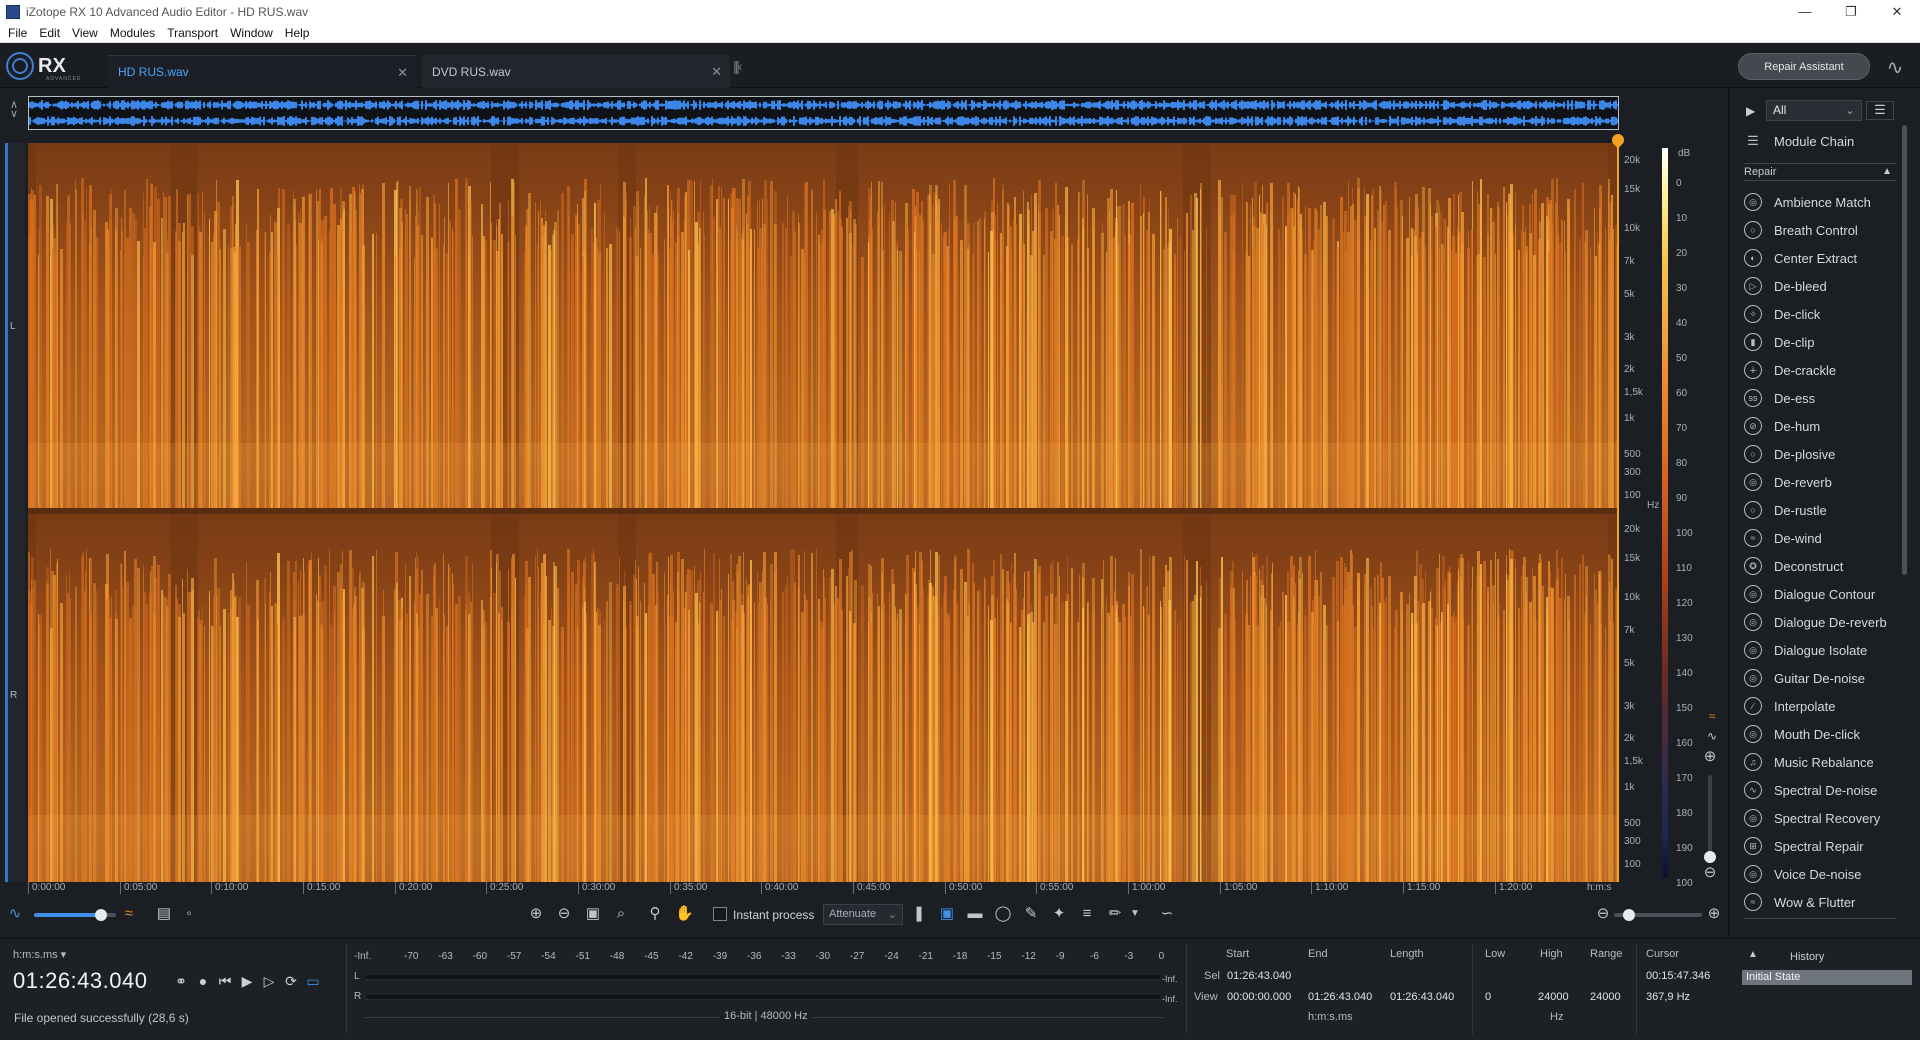  I want to click on module-item: ∔ De-crackle, so click(1820, 370).